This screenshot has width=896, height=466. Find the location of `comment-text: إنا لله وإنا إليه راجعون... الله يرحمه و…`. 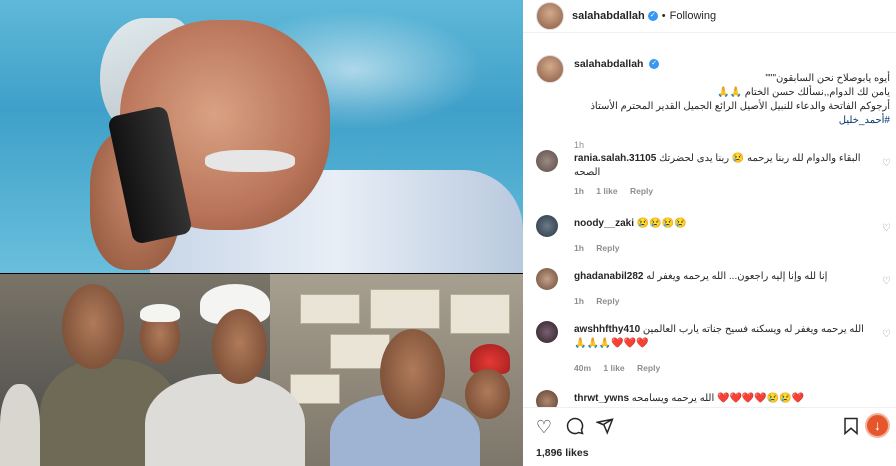

comment-text: إنا لله وإنا إليه راجعون... الله يرحمه و… is located at coordinates (737, 276).